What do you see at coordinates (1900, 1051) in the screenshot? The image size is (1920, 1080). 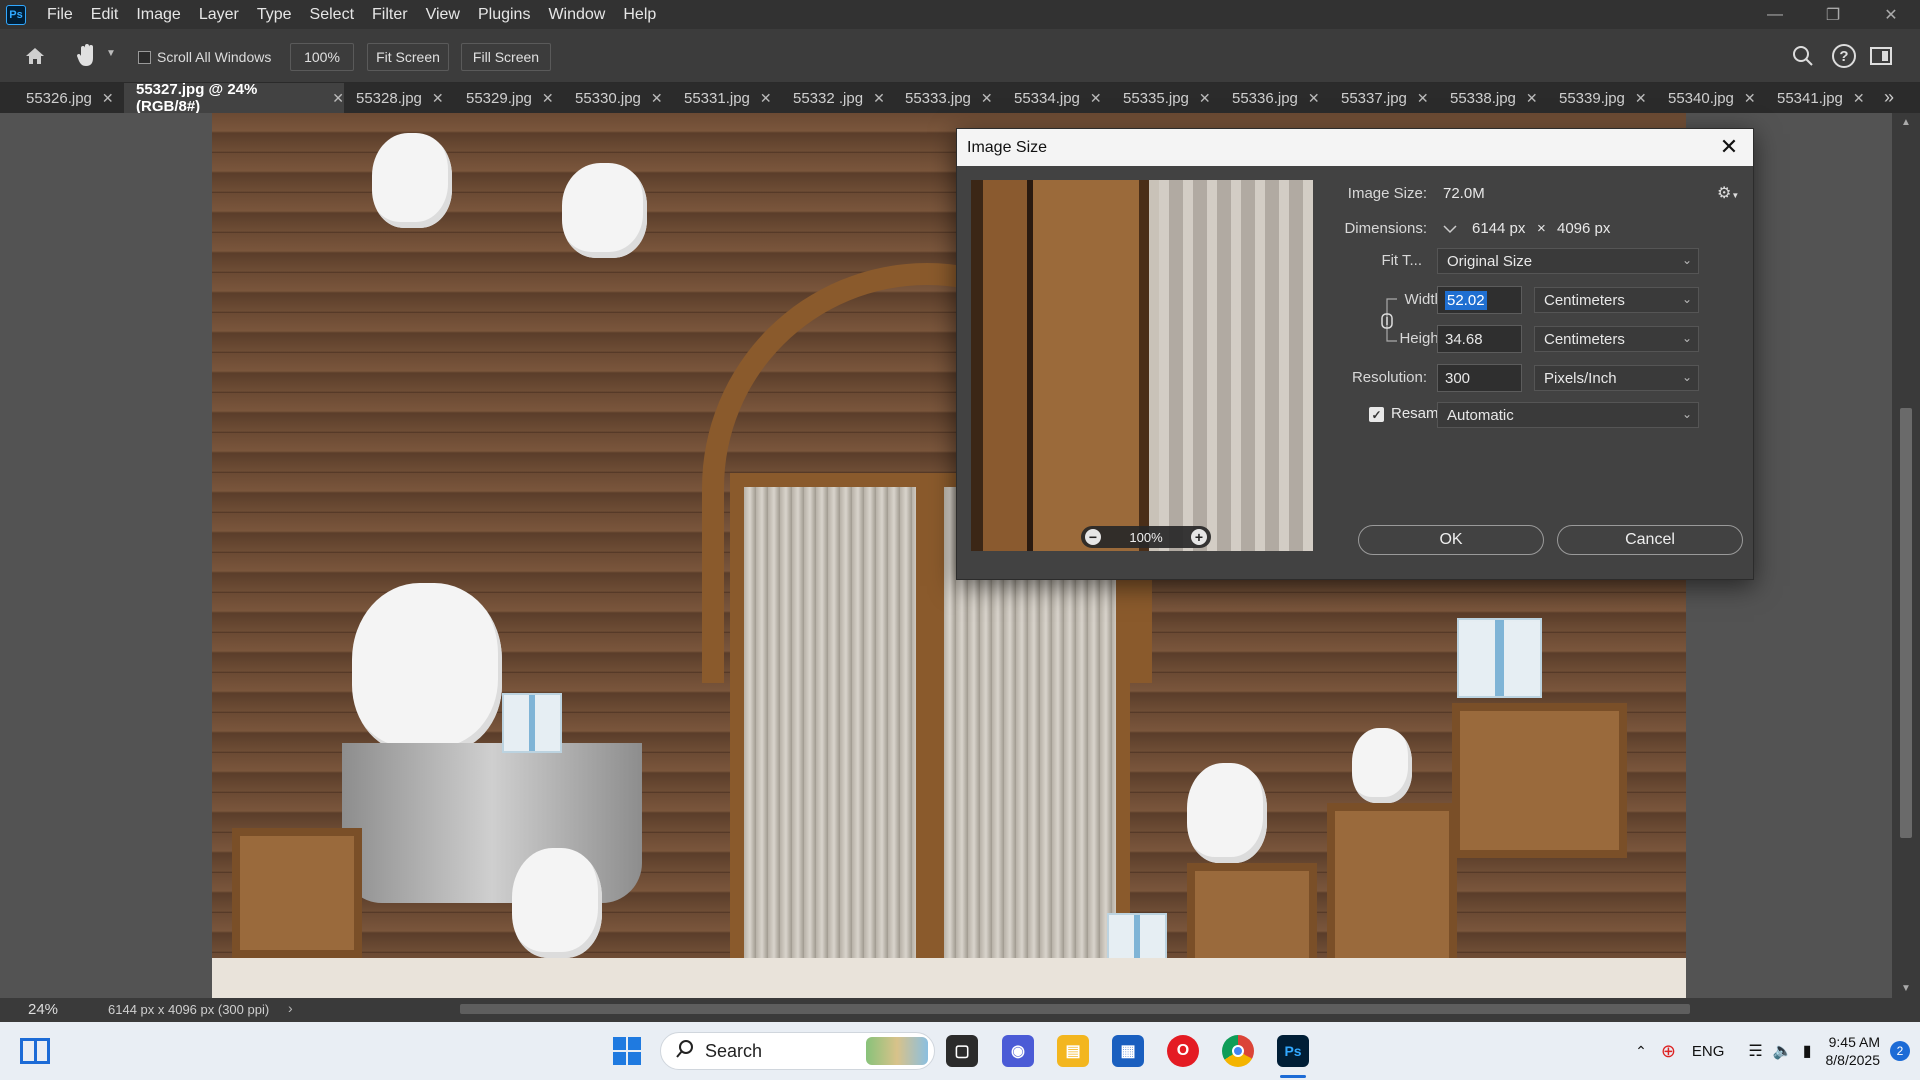 I see `notification-badge: 2` at bounding box center [1900, 1051].